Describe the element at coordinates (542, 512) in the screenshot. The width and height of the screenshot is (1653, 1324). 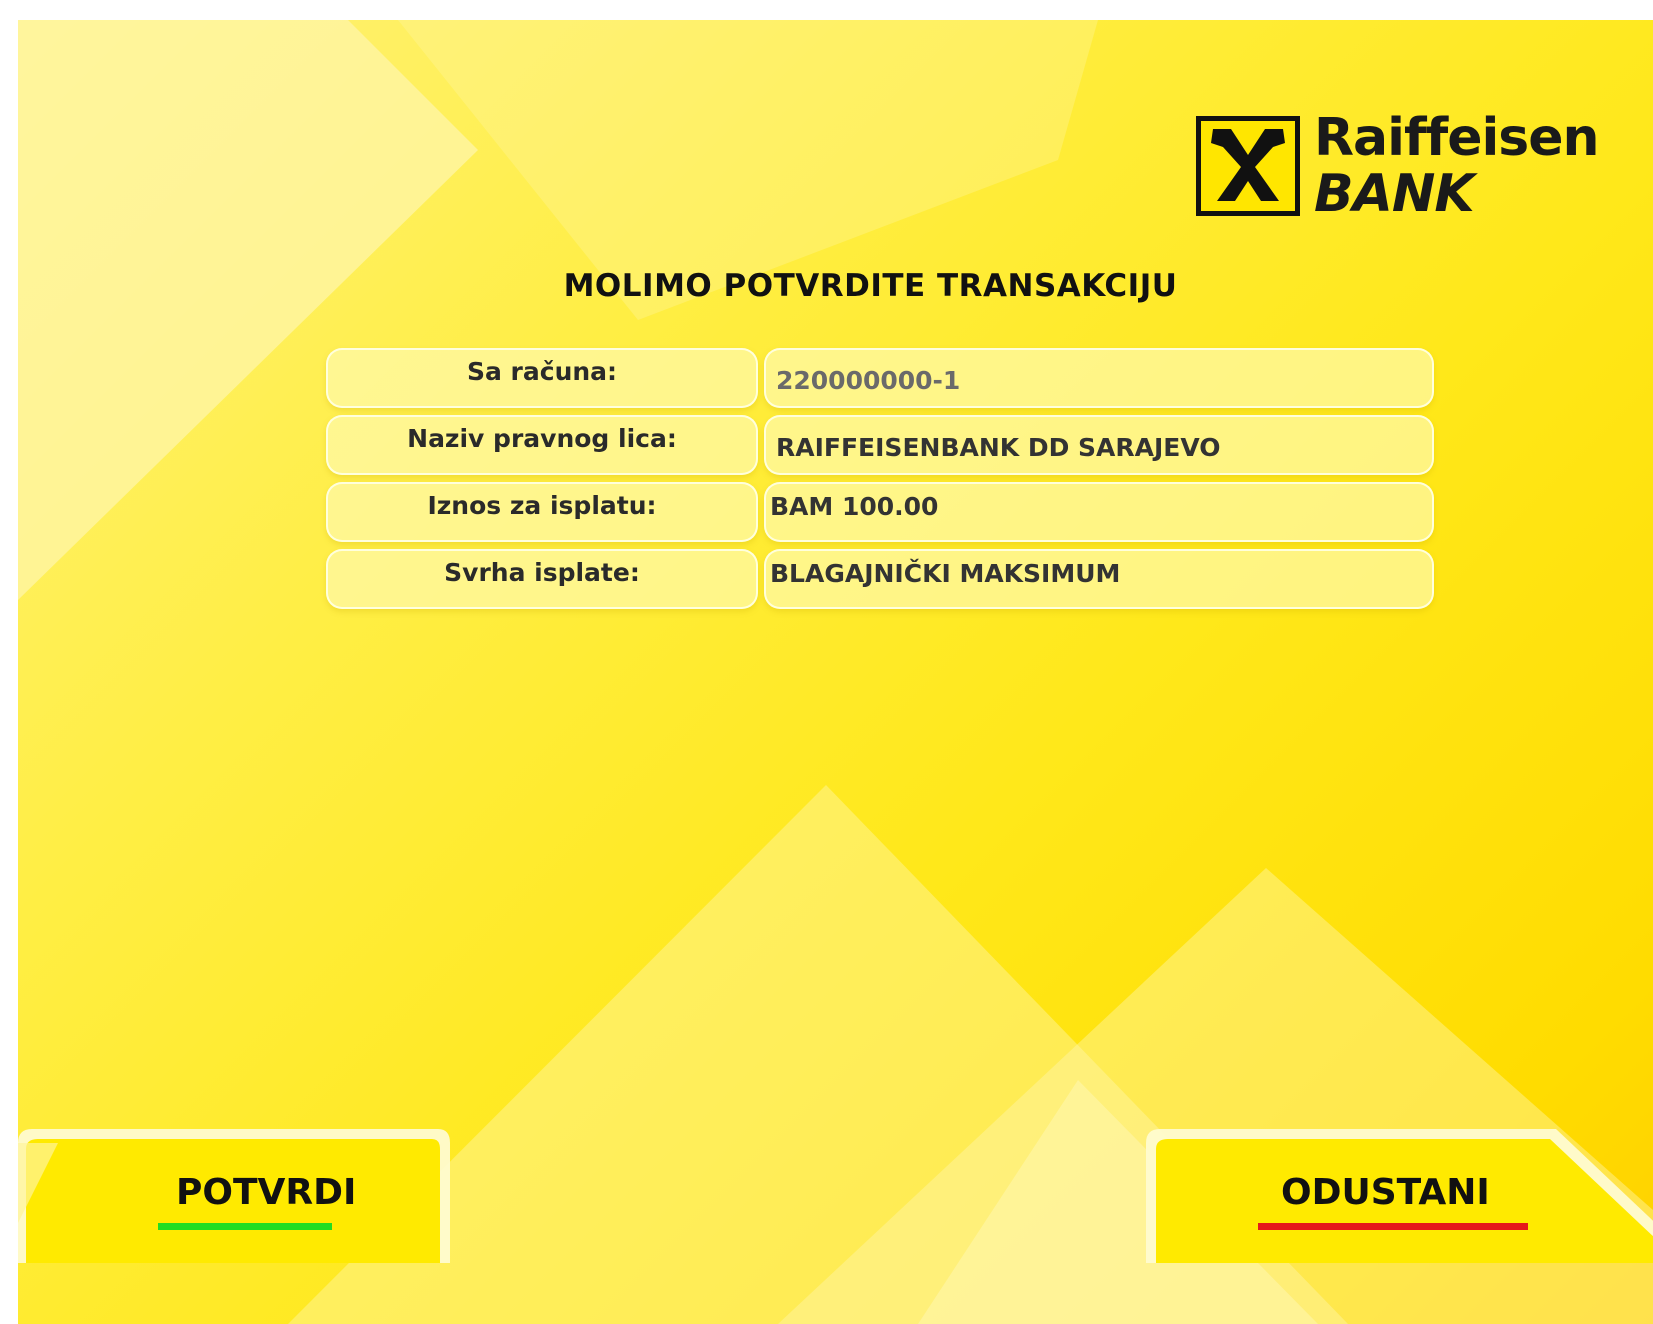
I see `detail-label: Iznos za isplatu:` at that location.